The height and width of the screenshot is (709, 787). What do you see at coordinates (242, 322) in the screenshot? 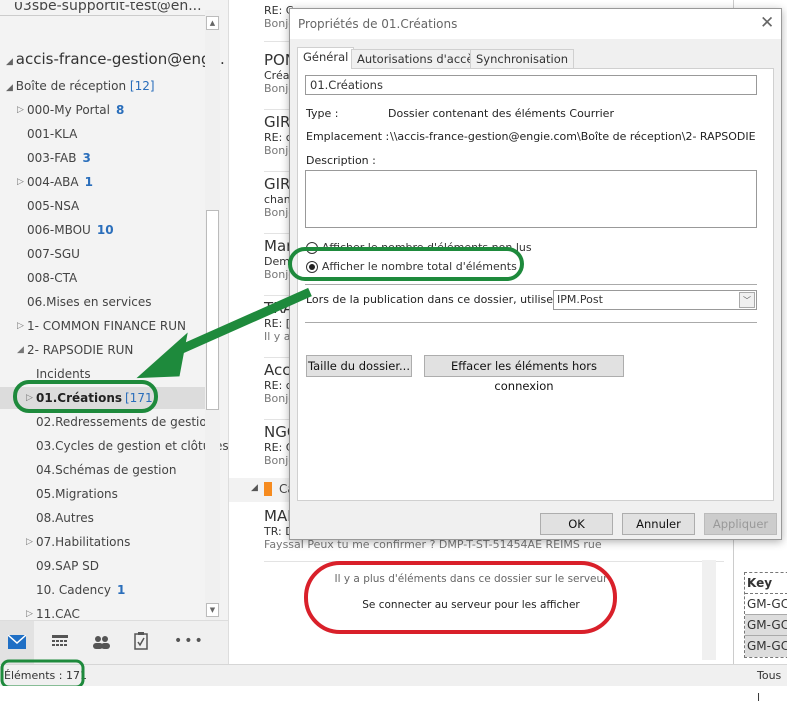
I see `annotation-arrow` at bounding box center [242, 322].